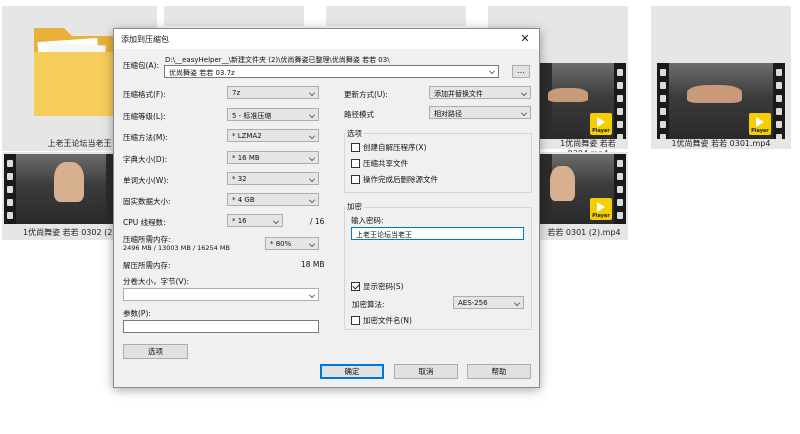 This screenshot has width=800, height=434. I want to click on password-label: 输入密码:, so click(367, 220).